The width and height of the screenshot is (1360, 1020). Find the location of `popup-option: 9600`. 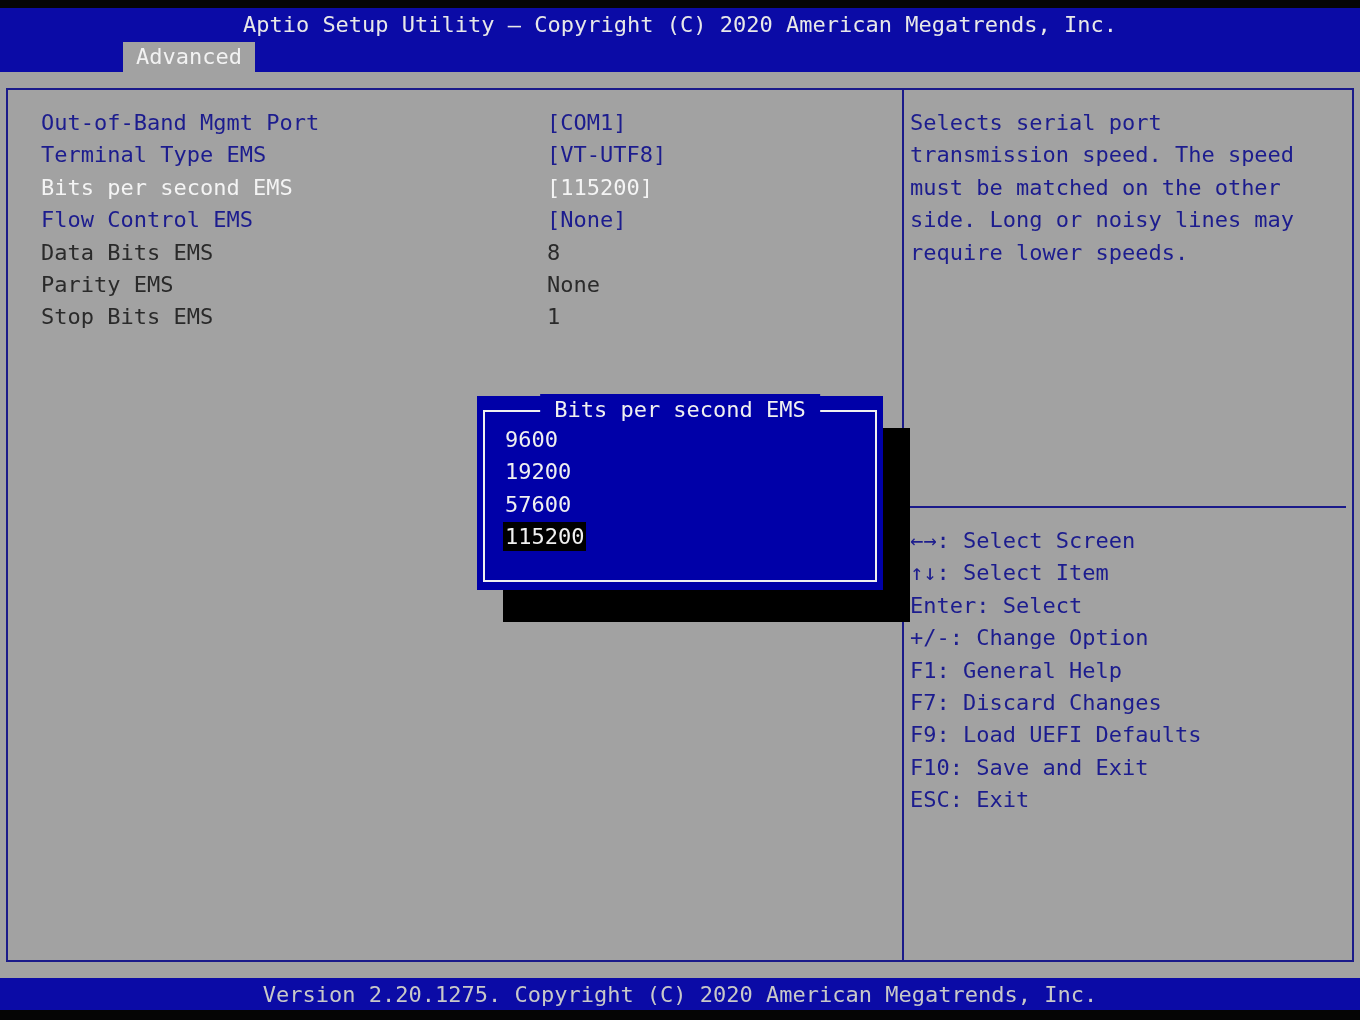

popup-option: 9600 is located at coordinates (531, 439).